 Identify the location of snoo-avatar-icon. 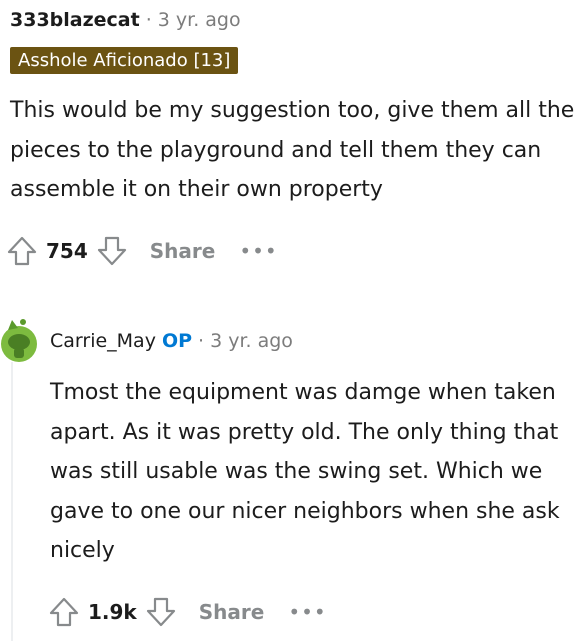
(19, 339).